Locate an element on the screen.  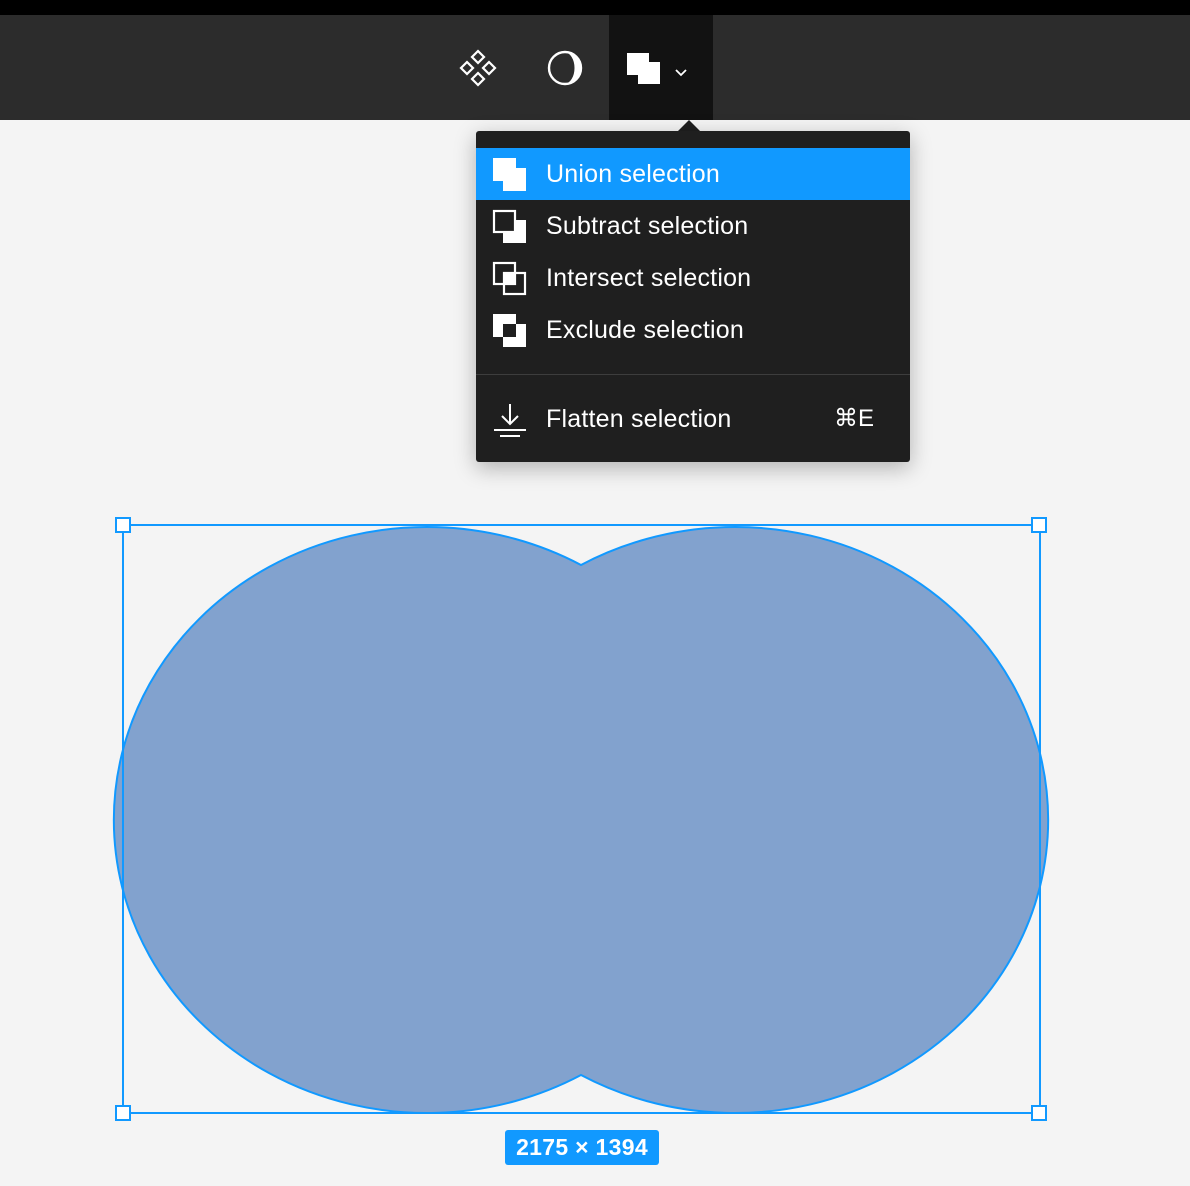
menu-item-flatten-selection: Flatten selection ⌘E is located at coordinates (693, 419).